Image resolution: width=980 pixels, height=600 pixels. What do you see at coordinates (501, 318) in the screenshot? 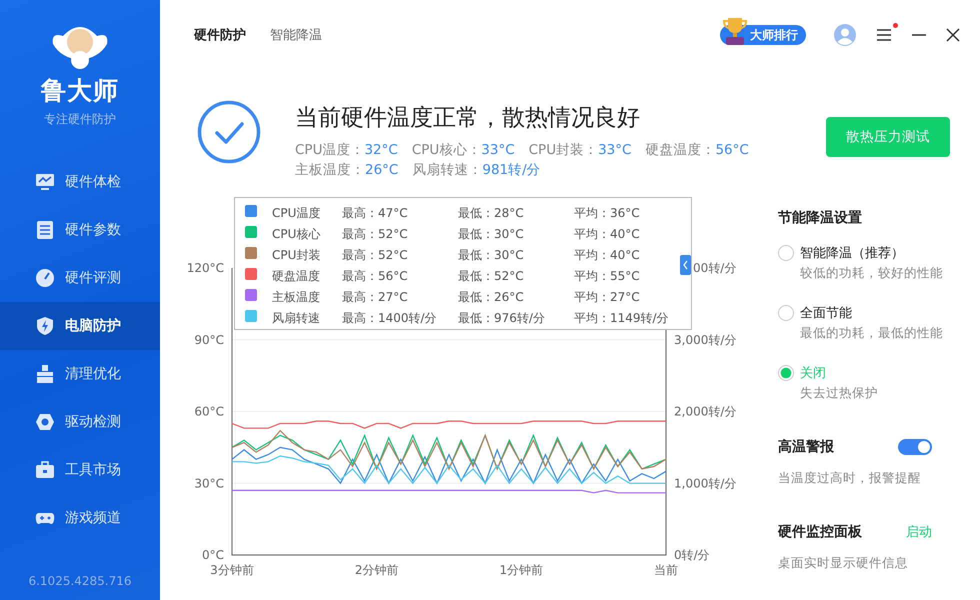
I see `legend-min: 最低：976转/分` at bounding box center [501, 318].